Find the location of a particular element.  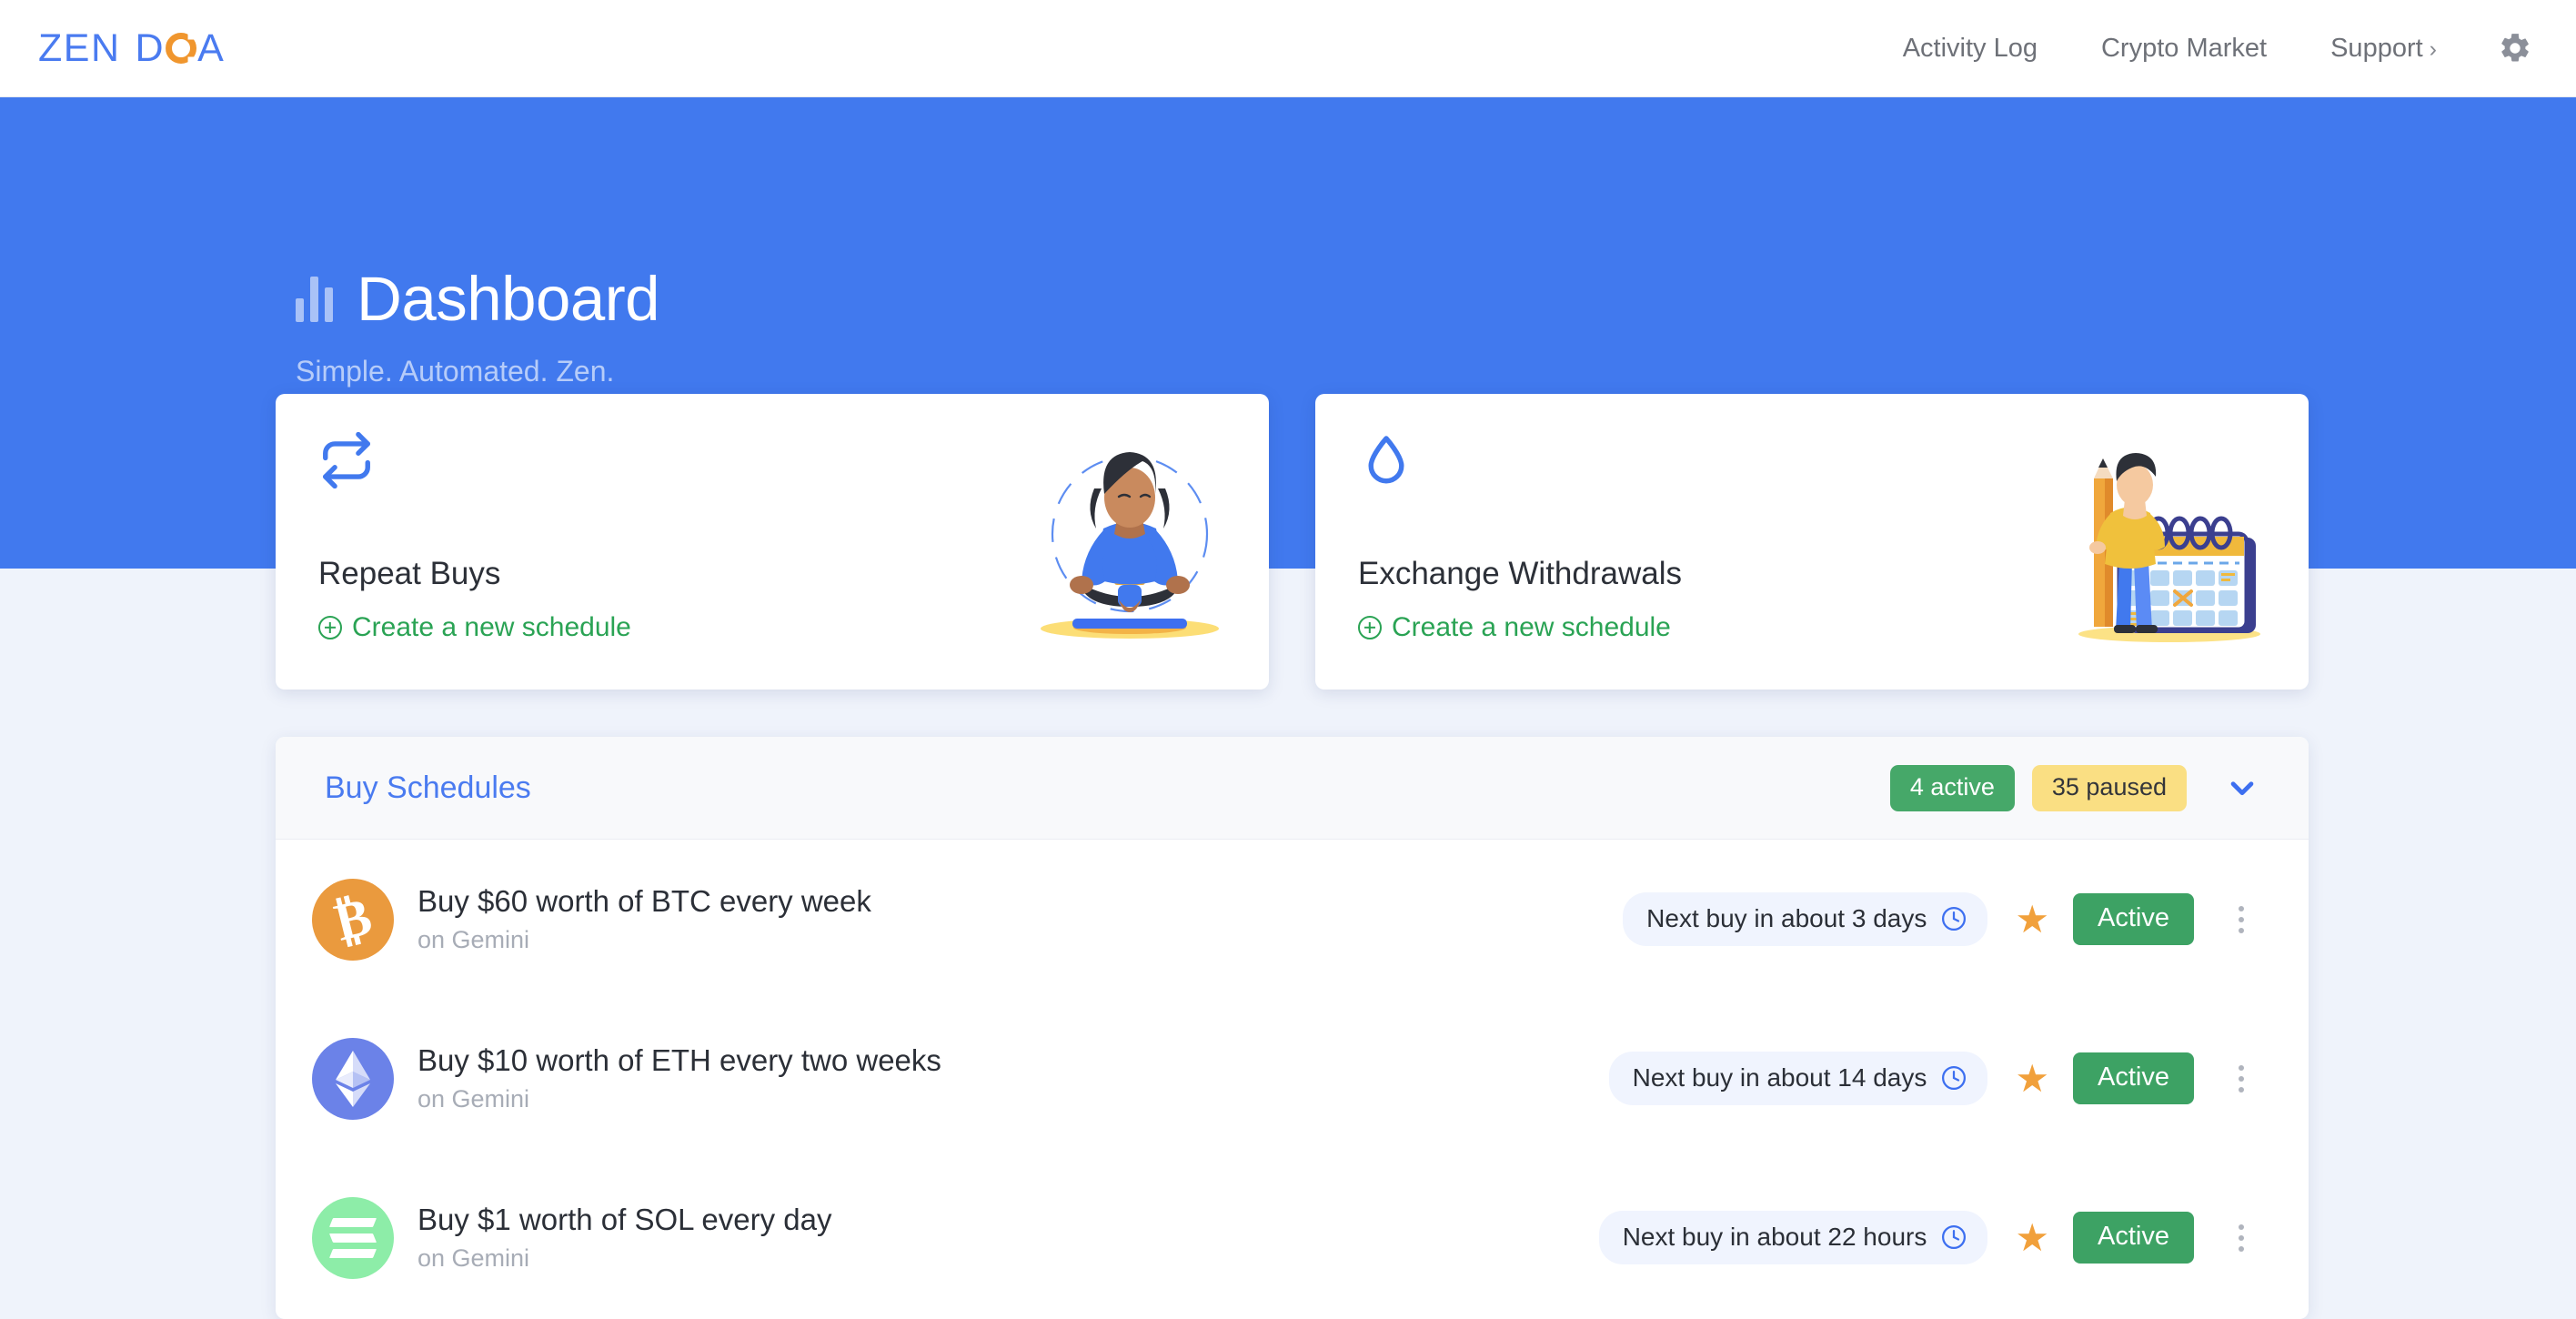

card-repeat-buys: Repeat Buys Create a new schedule is located at coordinates (772, 542).